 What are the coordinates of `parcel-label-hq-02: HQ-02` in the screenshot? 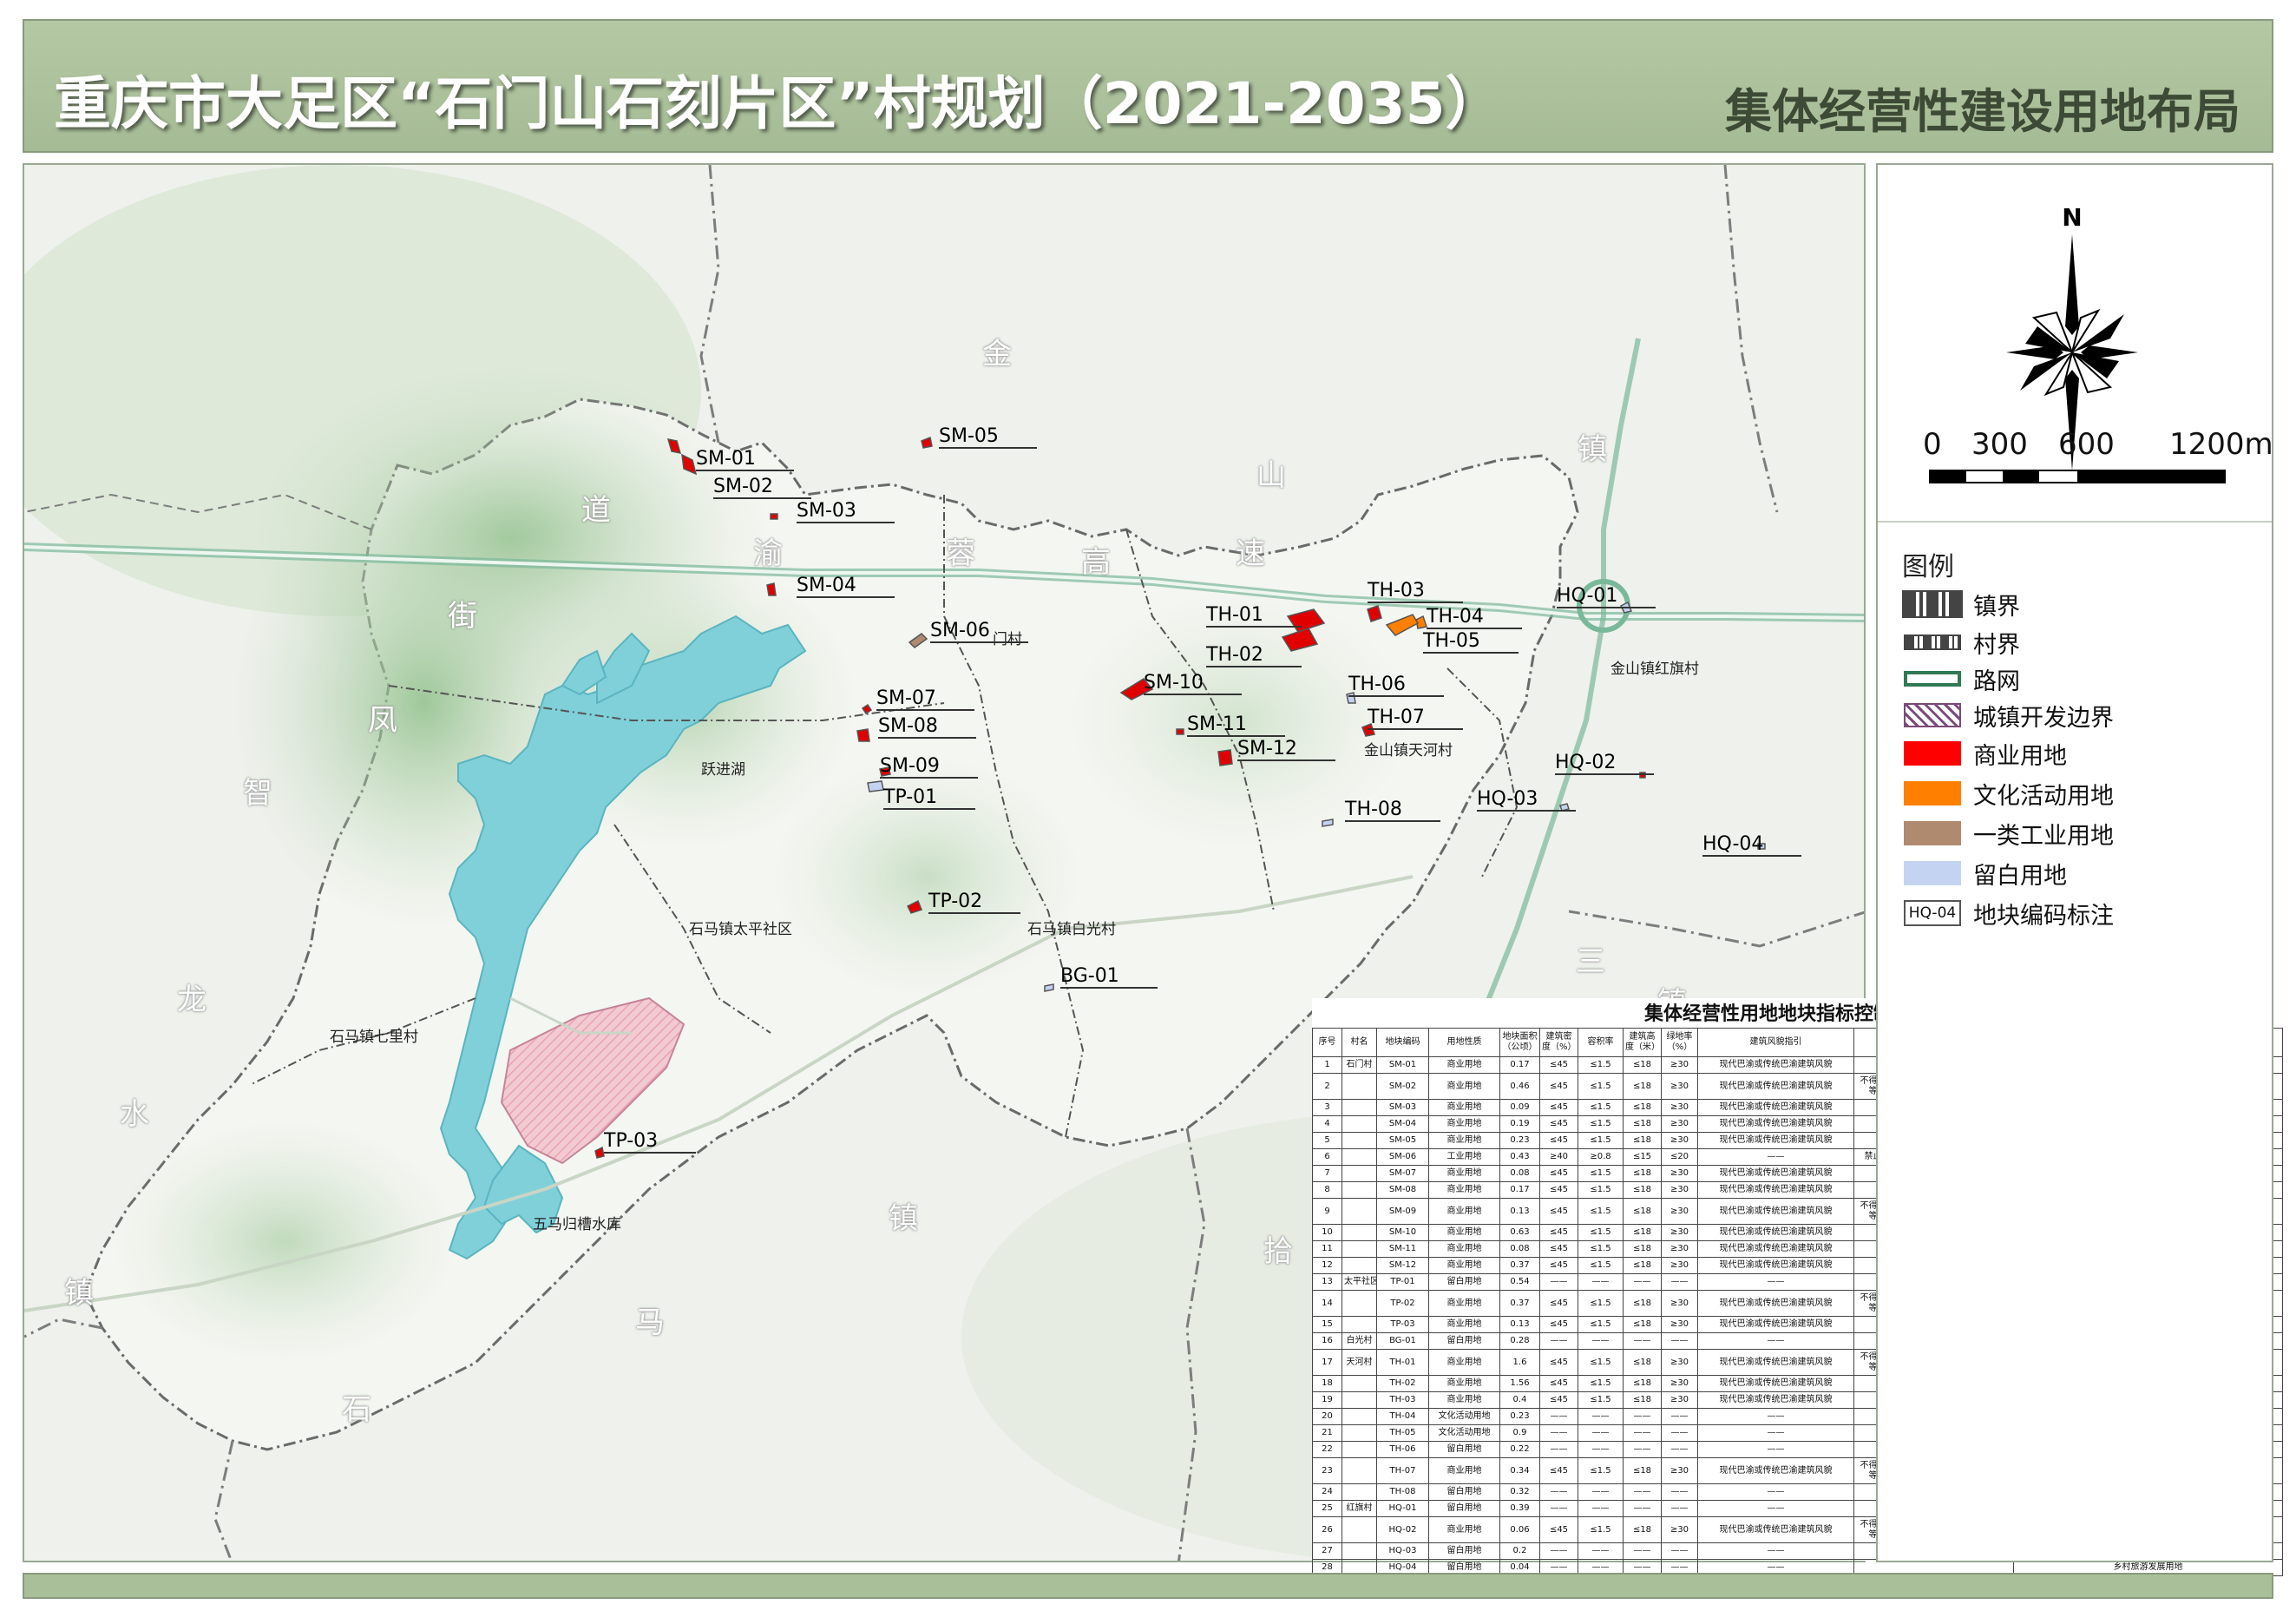 It's located at (1605, 763).